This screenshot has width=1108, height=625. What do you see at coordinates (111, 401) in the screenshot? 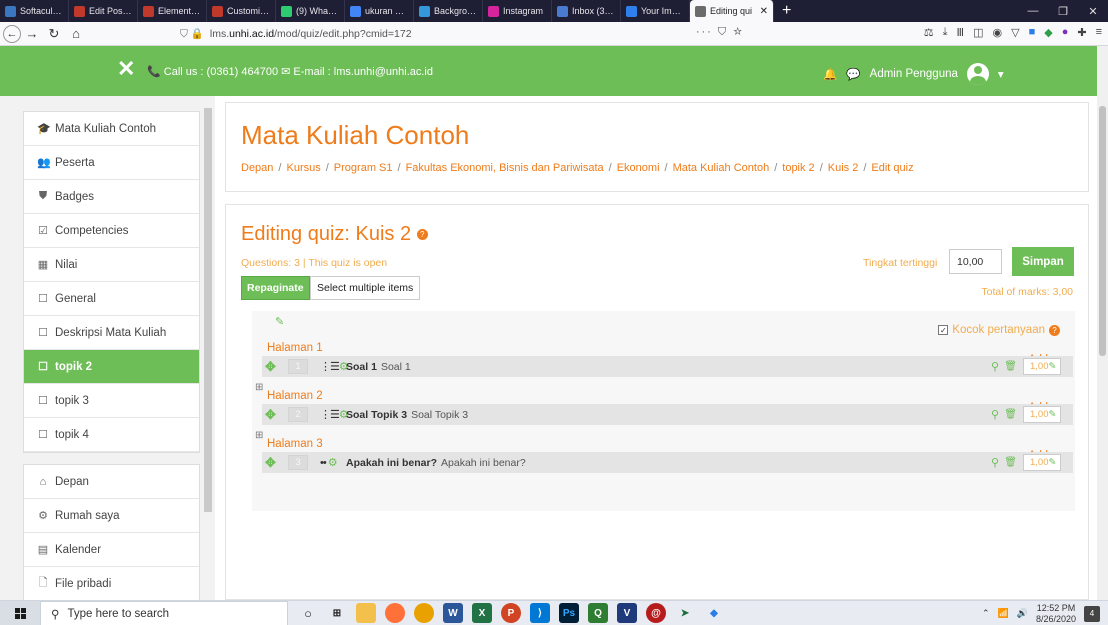
I see `sidebar-item-topik-3: ☐ topik 3` at bounding box center [111, 401].